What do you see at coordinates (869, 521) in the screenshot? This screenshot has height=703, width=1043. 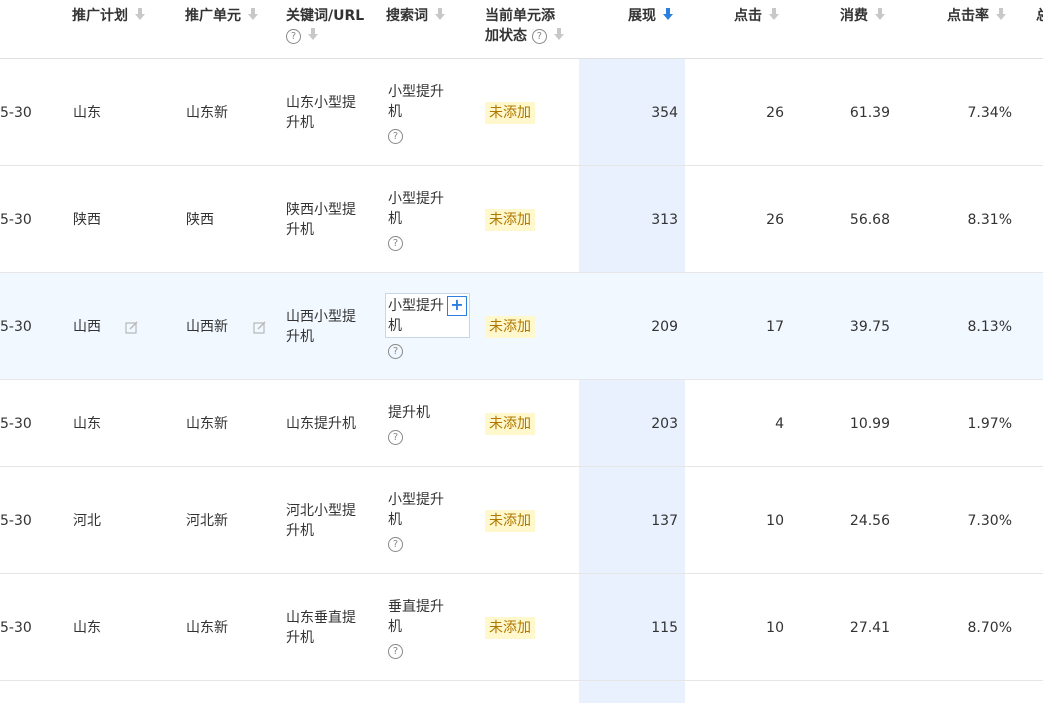 I see `cost-cell: 24.56` at bounding box center [869, 521].